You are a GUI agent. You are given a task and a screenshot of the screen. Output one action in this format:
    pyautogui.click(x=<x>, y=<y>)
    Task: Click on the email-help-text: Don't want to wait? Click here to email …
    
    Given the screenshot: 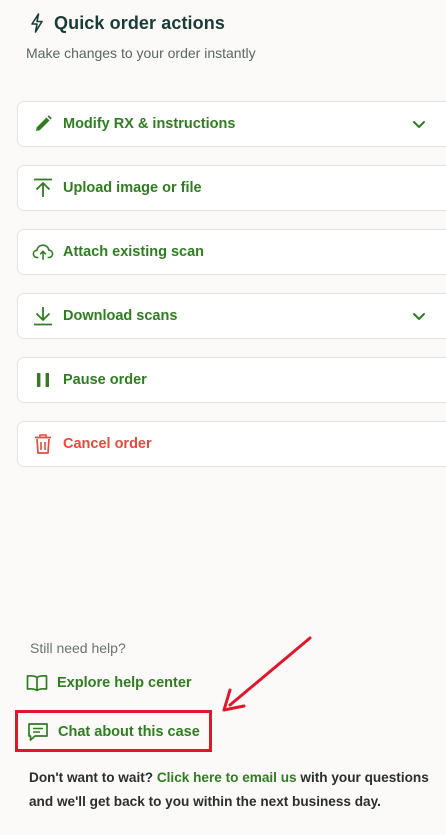 What is the action you would take?
    pyautogui.click(x=235, y=790)
    